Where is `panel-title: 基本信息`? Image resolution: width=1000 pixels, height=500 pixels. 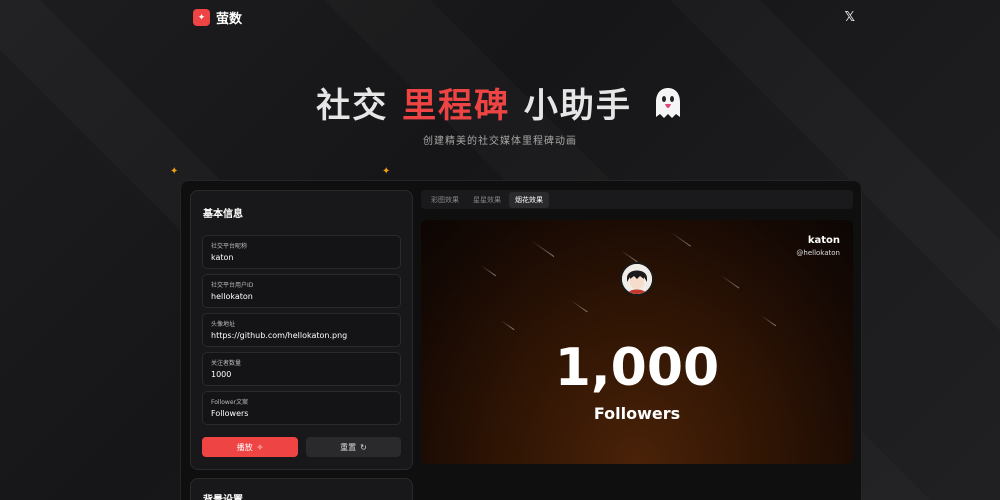 panel-title: 基本信息 is located at coordinates (223, 214).